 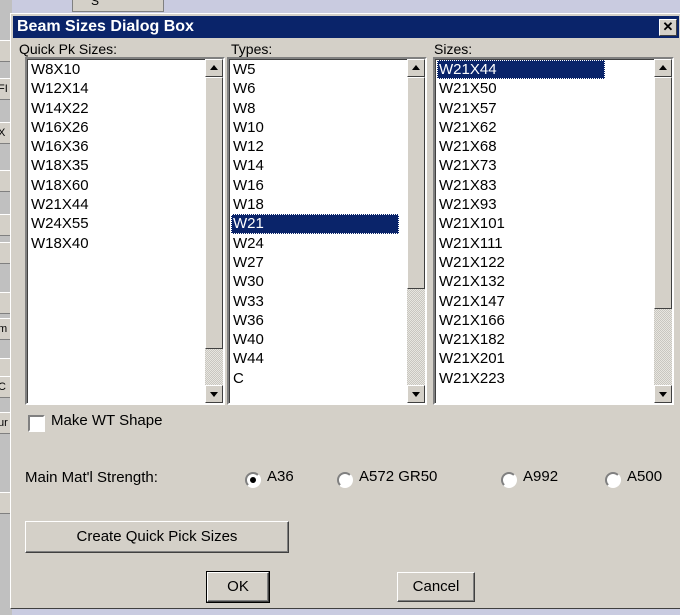 What do you see at coordinates (509, 480) in the screenshot?
I see `radio-a992` at bounding box center [509, 480].